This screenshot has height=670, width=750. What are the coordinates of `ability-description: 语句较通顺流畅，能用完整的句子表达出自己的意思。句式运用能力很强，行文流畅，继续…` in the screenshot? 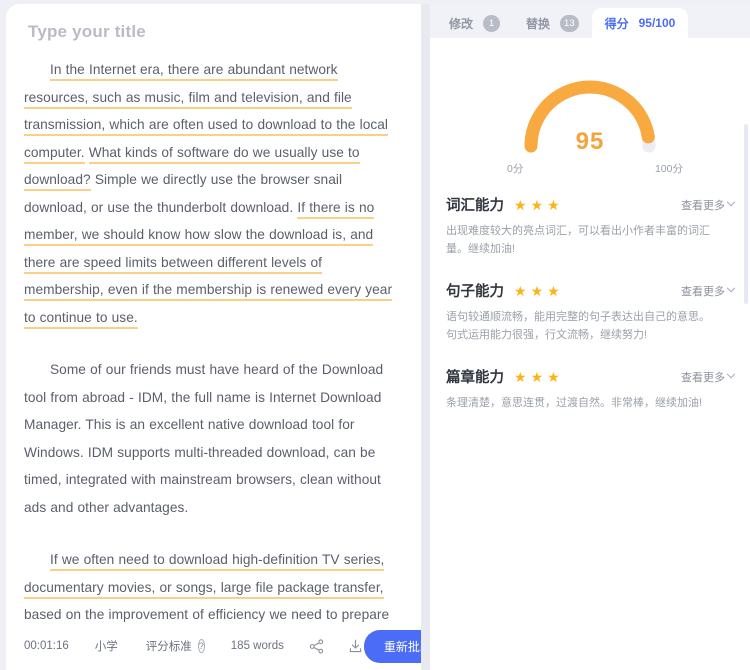 It's located at (578, 326).